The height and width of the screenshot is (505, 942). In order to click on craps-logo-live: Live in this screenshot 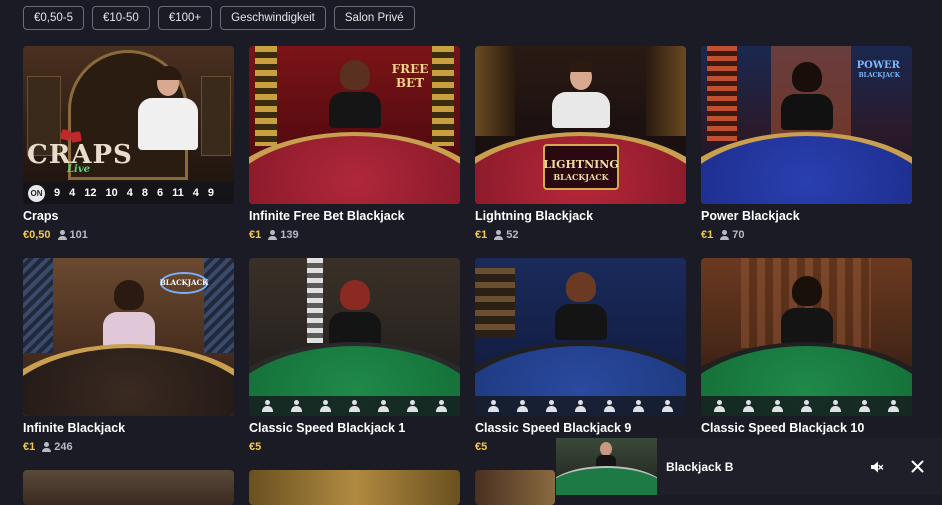, I will do `click(79, 169)`.